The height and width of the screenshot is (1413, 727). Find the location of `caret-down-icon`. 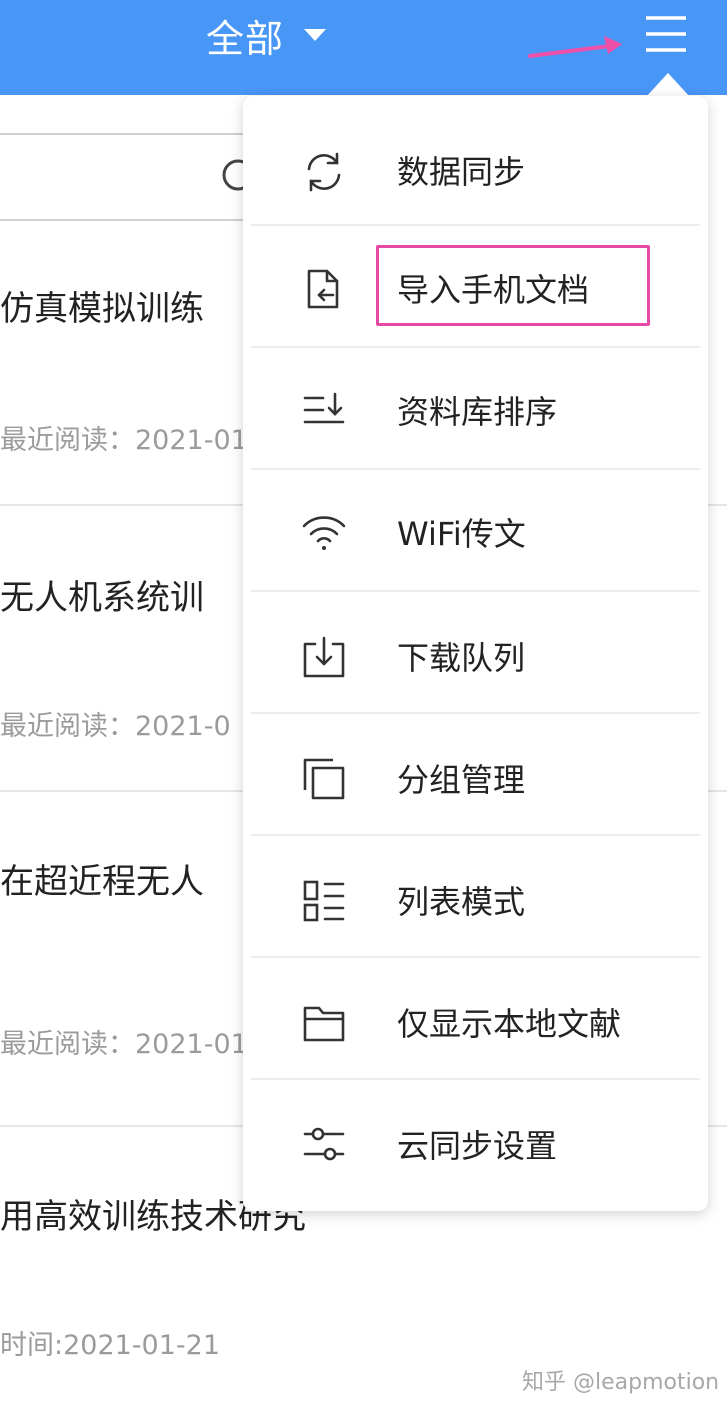

caret-down-icon is located at coordinates (315, 35).